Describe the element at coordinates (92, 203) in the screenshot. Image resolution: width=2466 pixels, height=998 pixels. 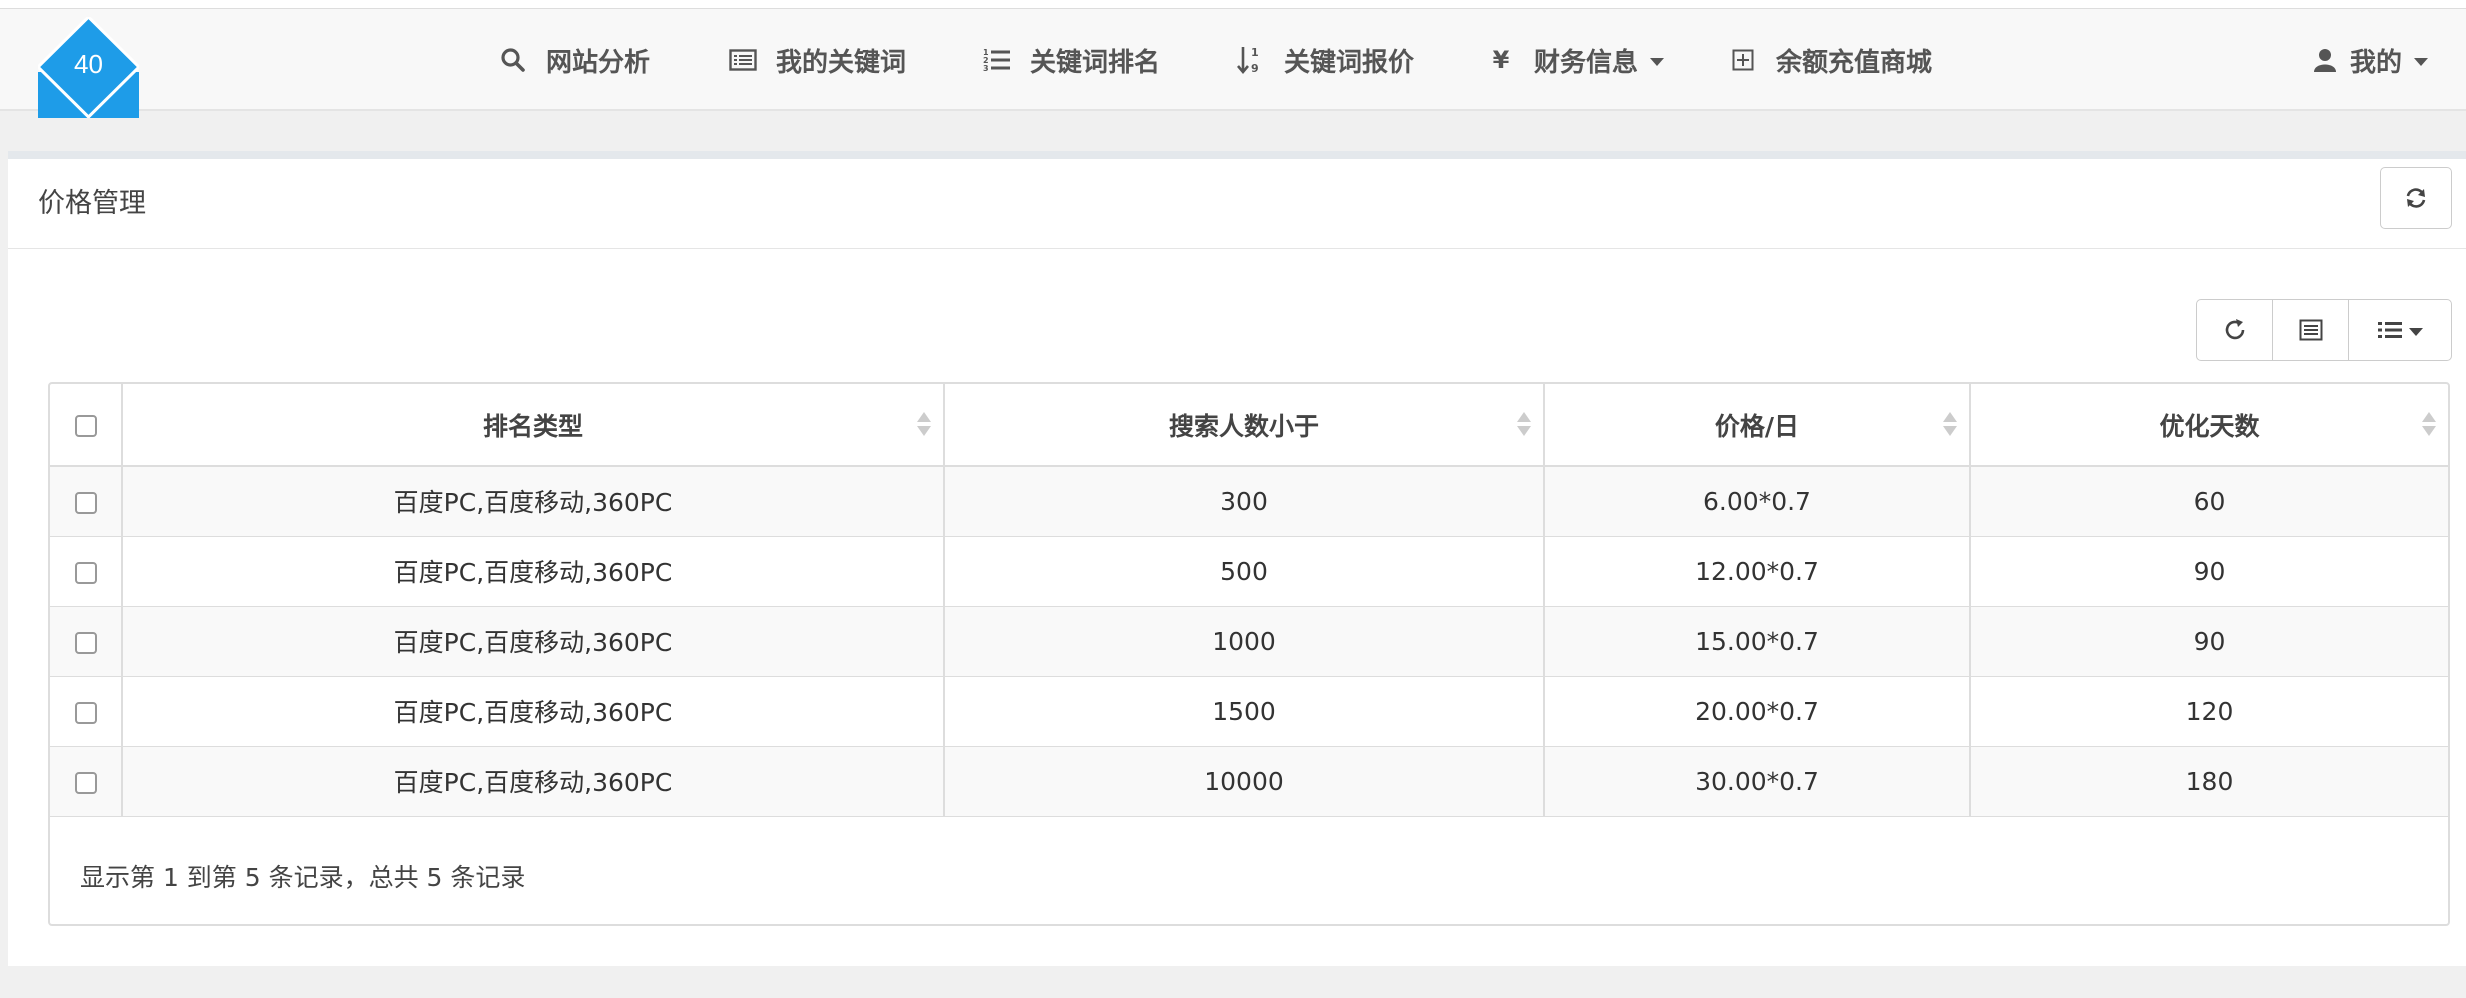
I see `panel-title: 价格管理` at that location.